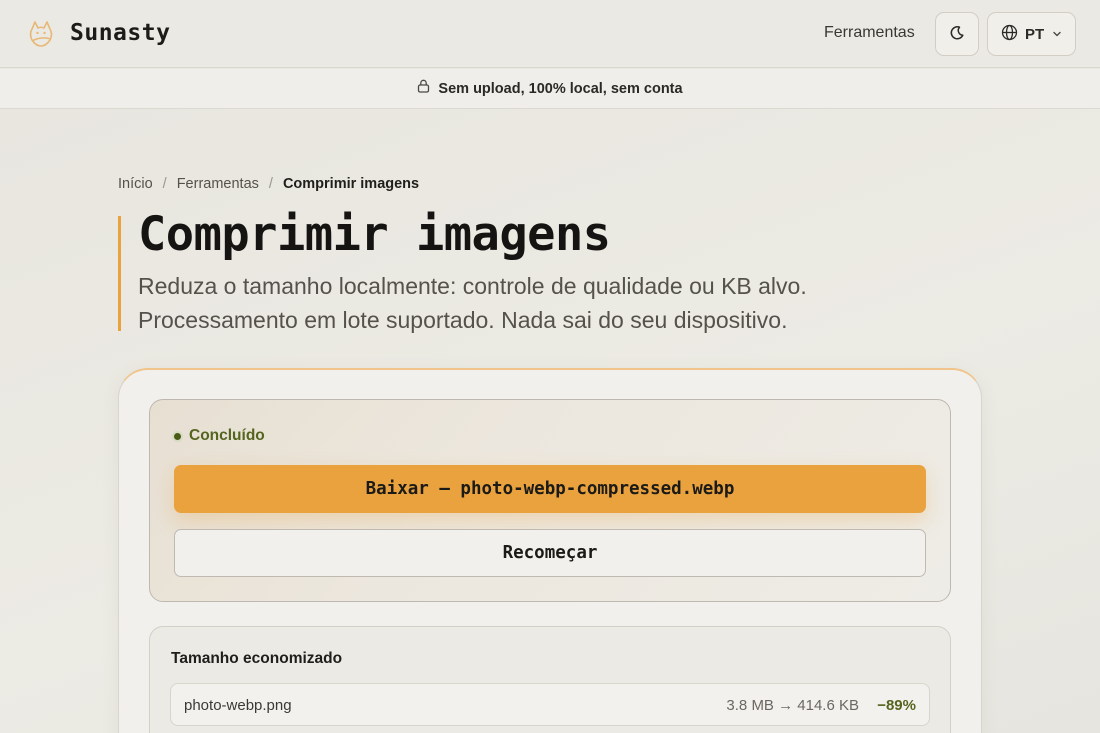 The height and width of the screenshot is (733, 1100). I want to click on site-header: Sunasty Ferramentas PT, so click(550, 34).